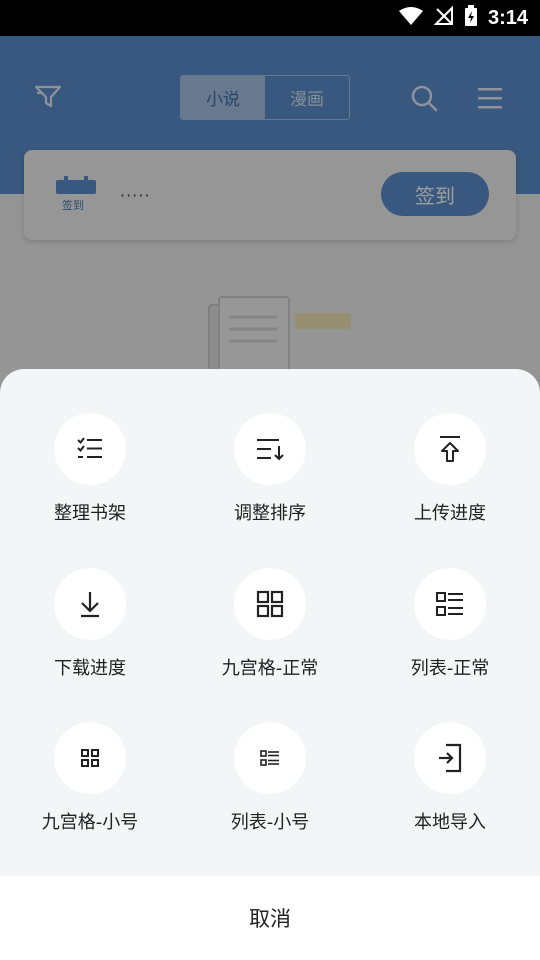  Describe the element at coordinates (270, 449) in the screenshot. I see `sort-icon` at that location.